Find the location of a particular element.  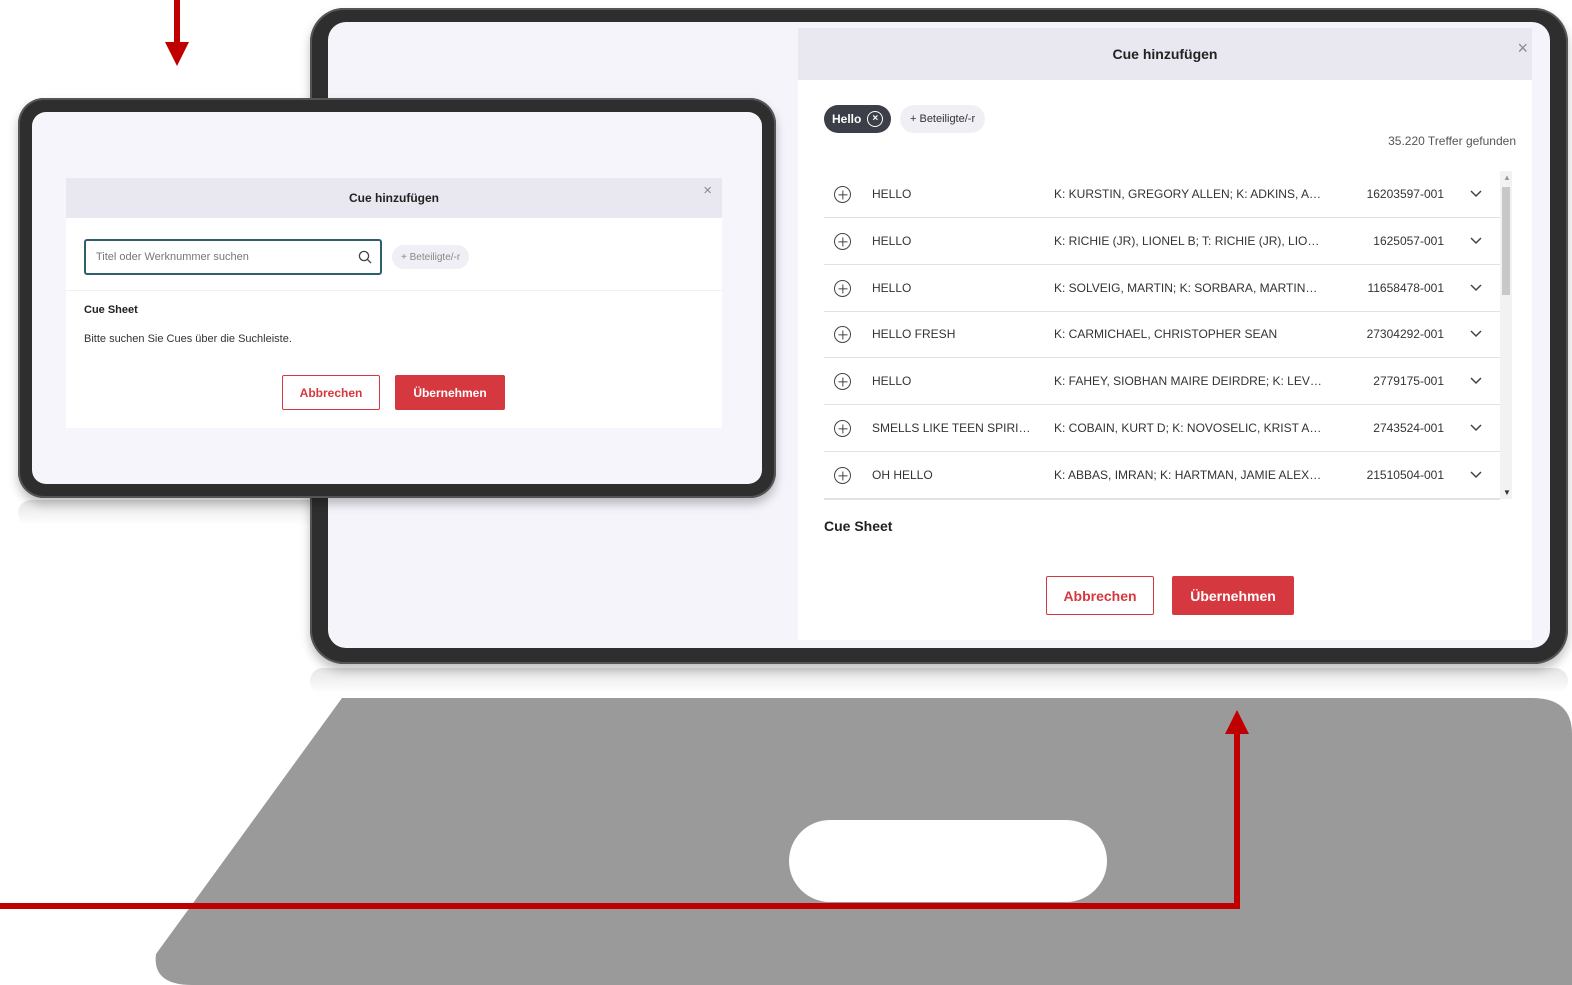

row-title: OH HELLO is located at coordinates (902, 475).